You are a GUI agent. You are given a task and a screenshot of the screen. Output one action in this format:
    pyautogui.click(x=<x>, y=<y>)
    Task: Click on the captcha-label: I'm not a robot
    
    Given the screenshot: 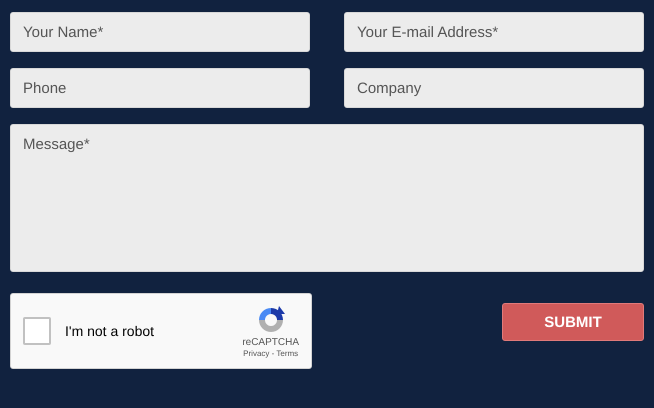 What is the action you would take?
    pyautogui.click(x=110, y=331)
    